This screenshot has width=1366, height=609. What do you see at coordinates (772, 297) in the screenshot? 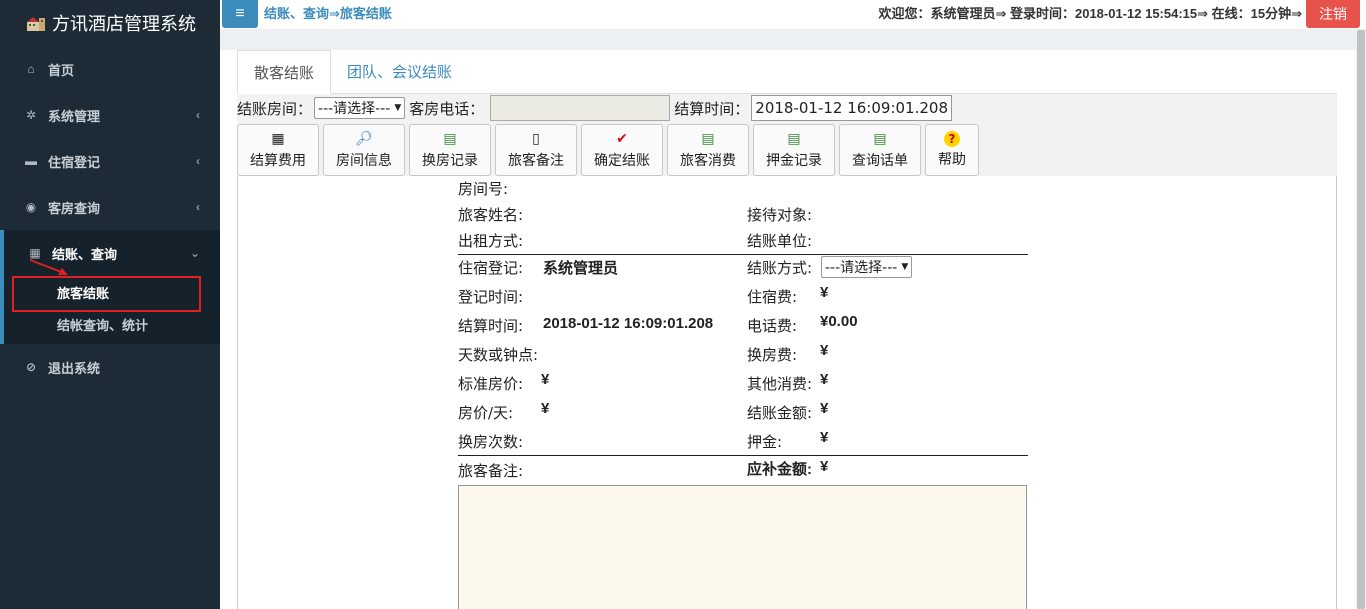
I see `lodging-fee-label: 住宿费:` at bounding box center [772, 297].